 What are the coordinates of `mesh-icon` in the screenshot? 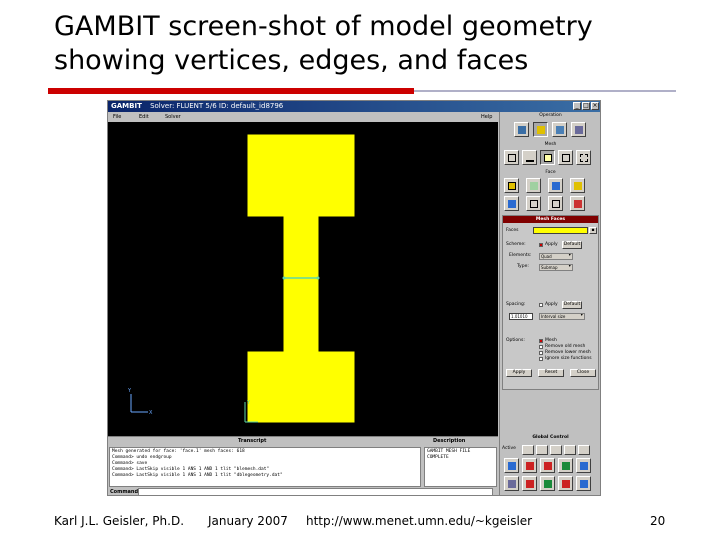 It's located at (541, 130).